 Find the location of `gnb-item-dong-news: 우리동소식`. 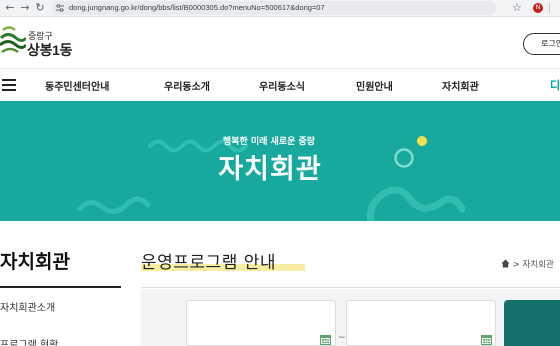

gnb-item-dong-news: 우리동소식 is located at coordinates (282, 85).